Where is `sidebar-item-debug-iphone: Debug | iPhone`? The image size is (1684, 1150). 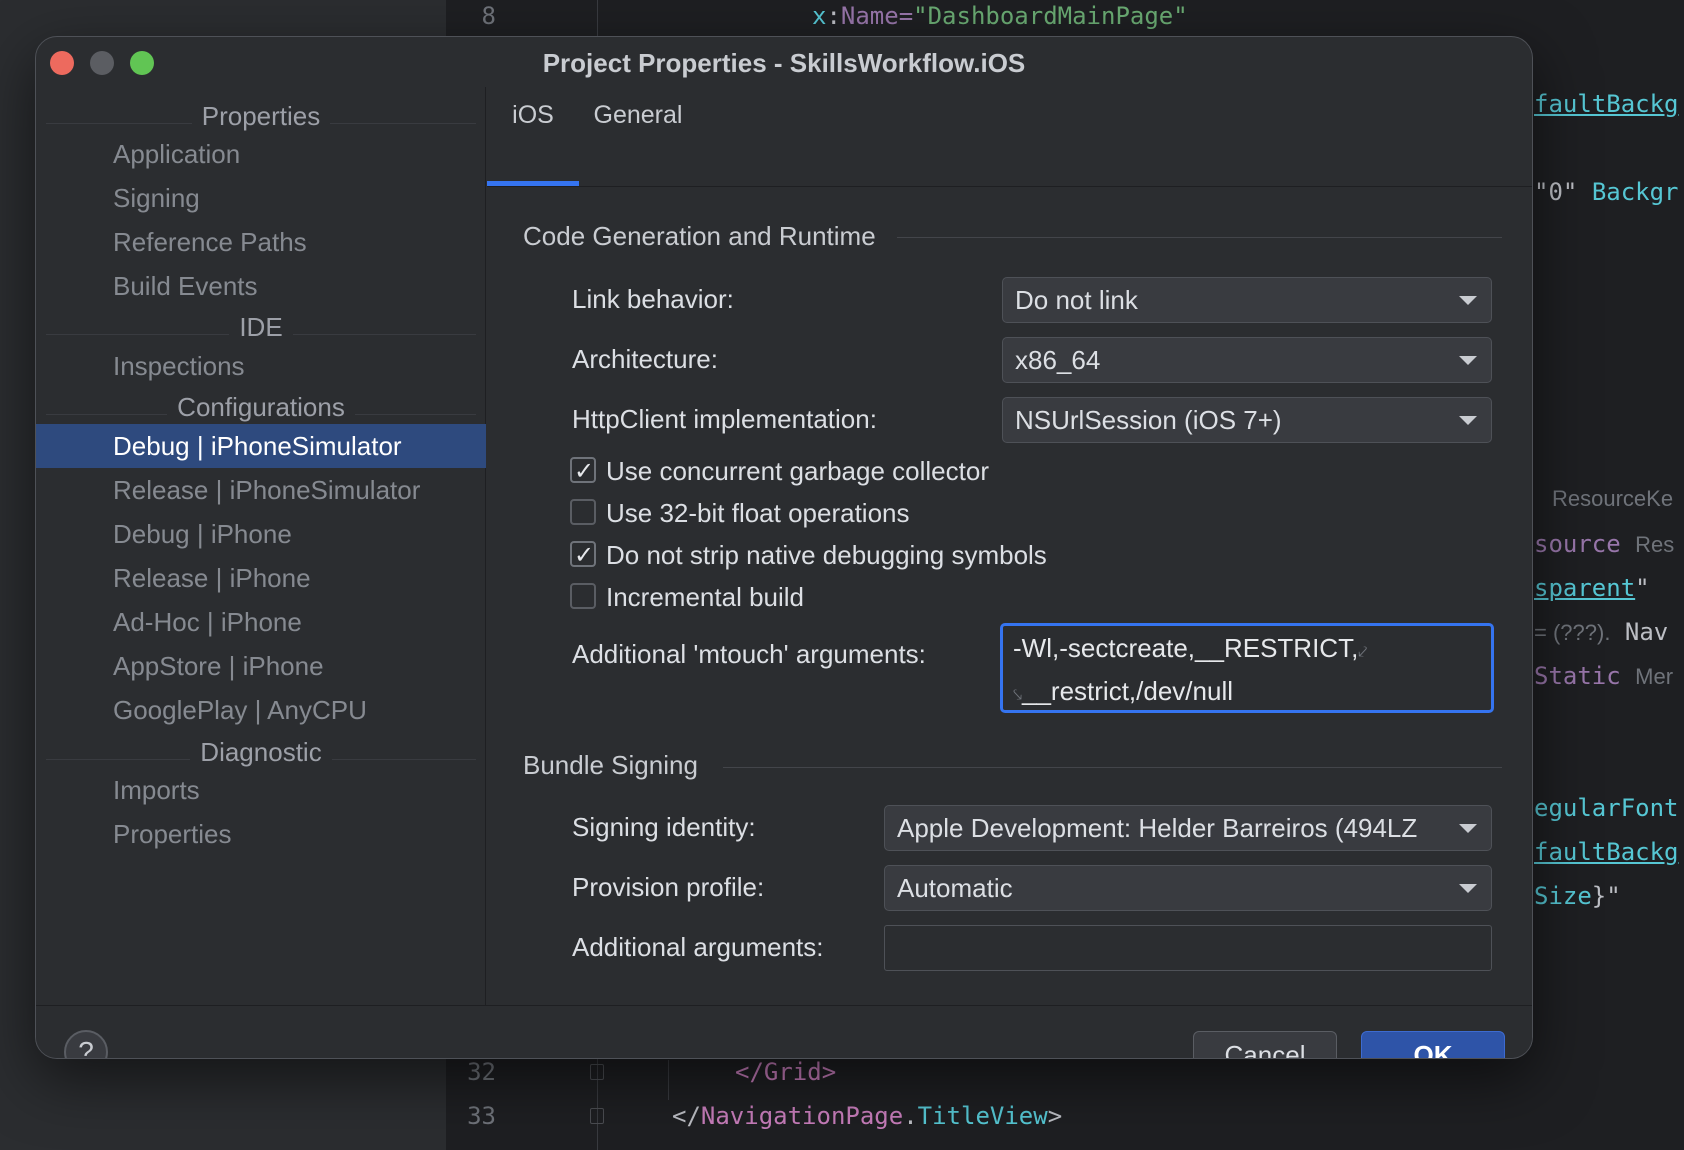
sidebar-item-debug-iphone: Debug | iPhone is located at coordinates (261, 534).